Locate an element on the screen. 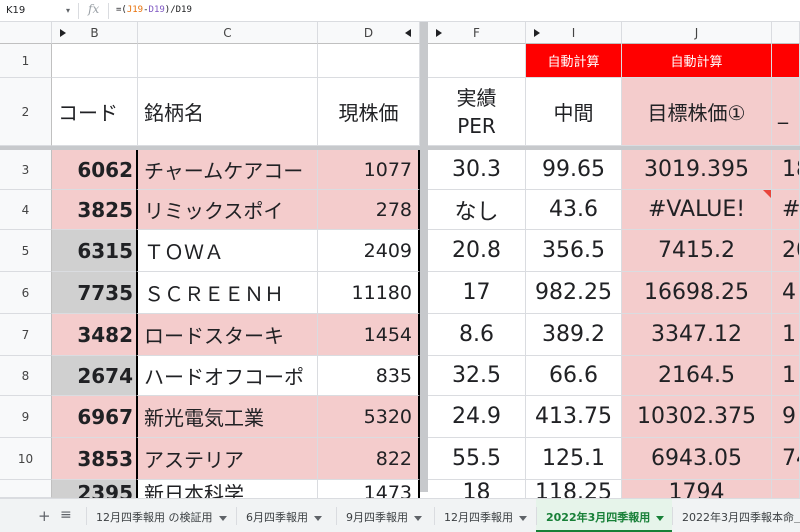  row-header: 9 is located at coordinates (26, 417).